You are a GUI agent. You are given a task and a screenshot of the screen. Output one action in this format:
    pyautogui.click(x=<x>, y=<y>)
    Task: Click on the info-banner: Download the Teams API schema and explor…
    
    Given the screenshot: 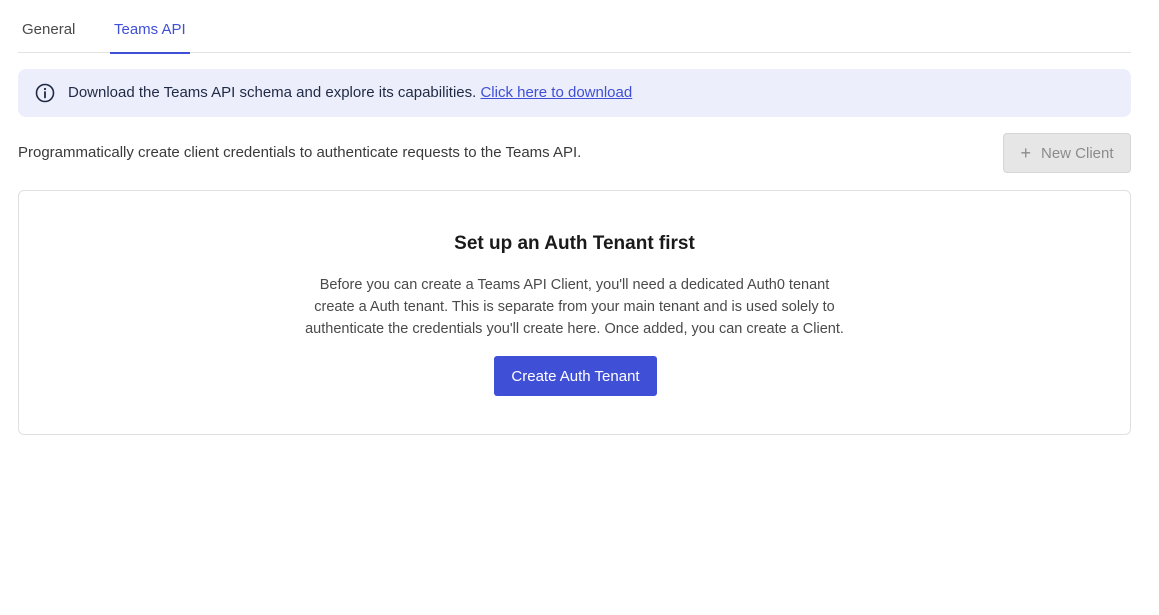 What is the action you would take?
    pyautogui.click(x=574, y=93)
    